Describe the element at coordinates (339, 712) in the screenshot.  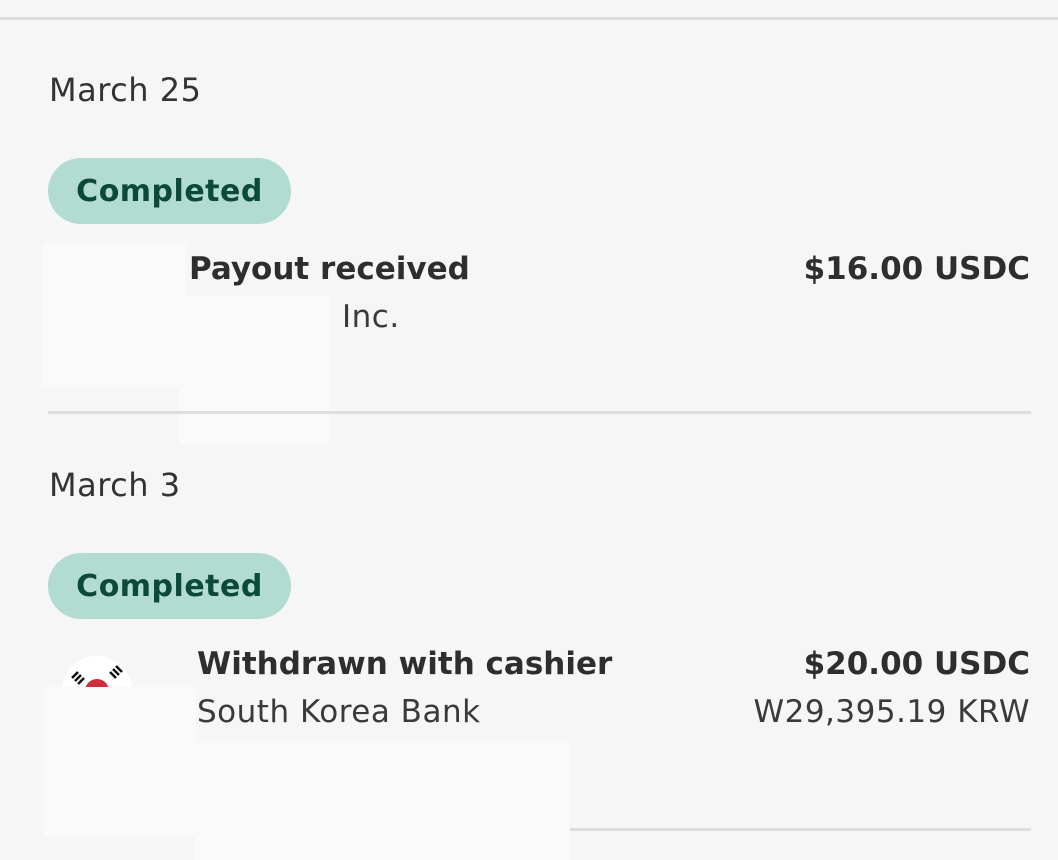
I see `transaction-subtitle: South Korea Bank` at that location.